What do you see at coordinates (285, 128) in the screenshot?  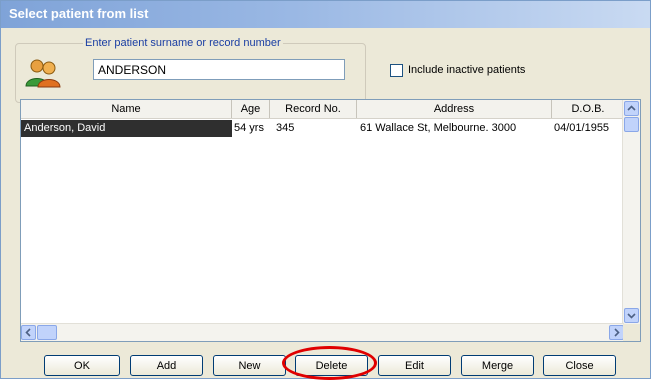 I see `cell-record: 345` at bounding box center [285, 128].